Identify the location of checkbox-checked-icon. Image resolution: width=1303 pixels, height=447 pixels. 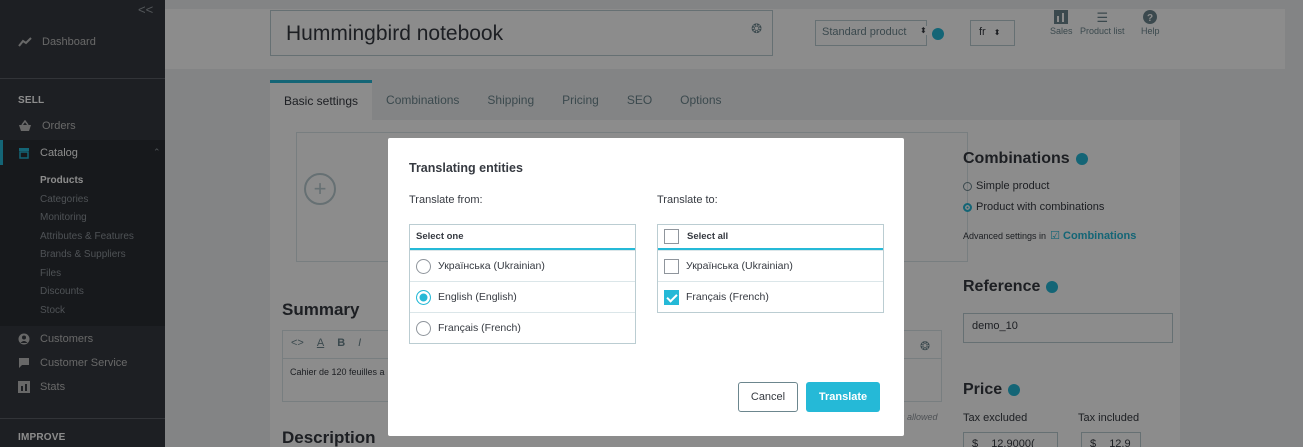
(671, 297).